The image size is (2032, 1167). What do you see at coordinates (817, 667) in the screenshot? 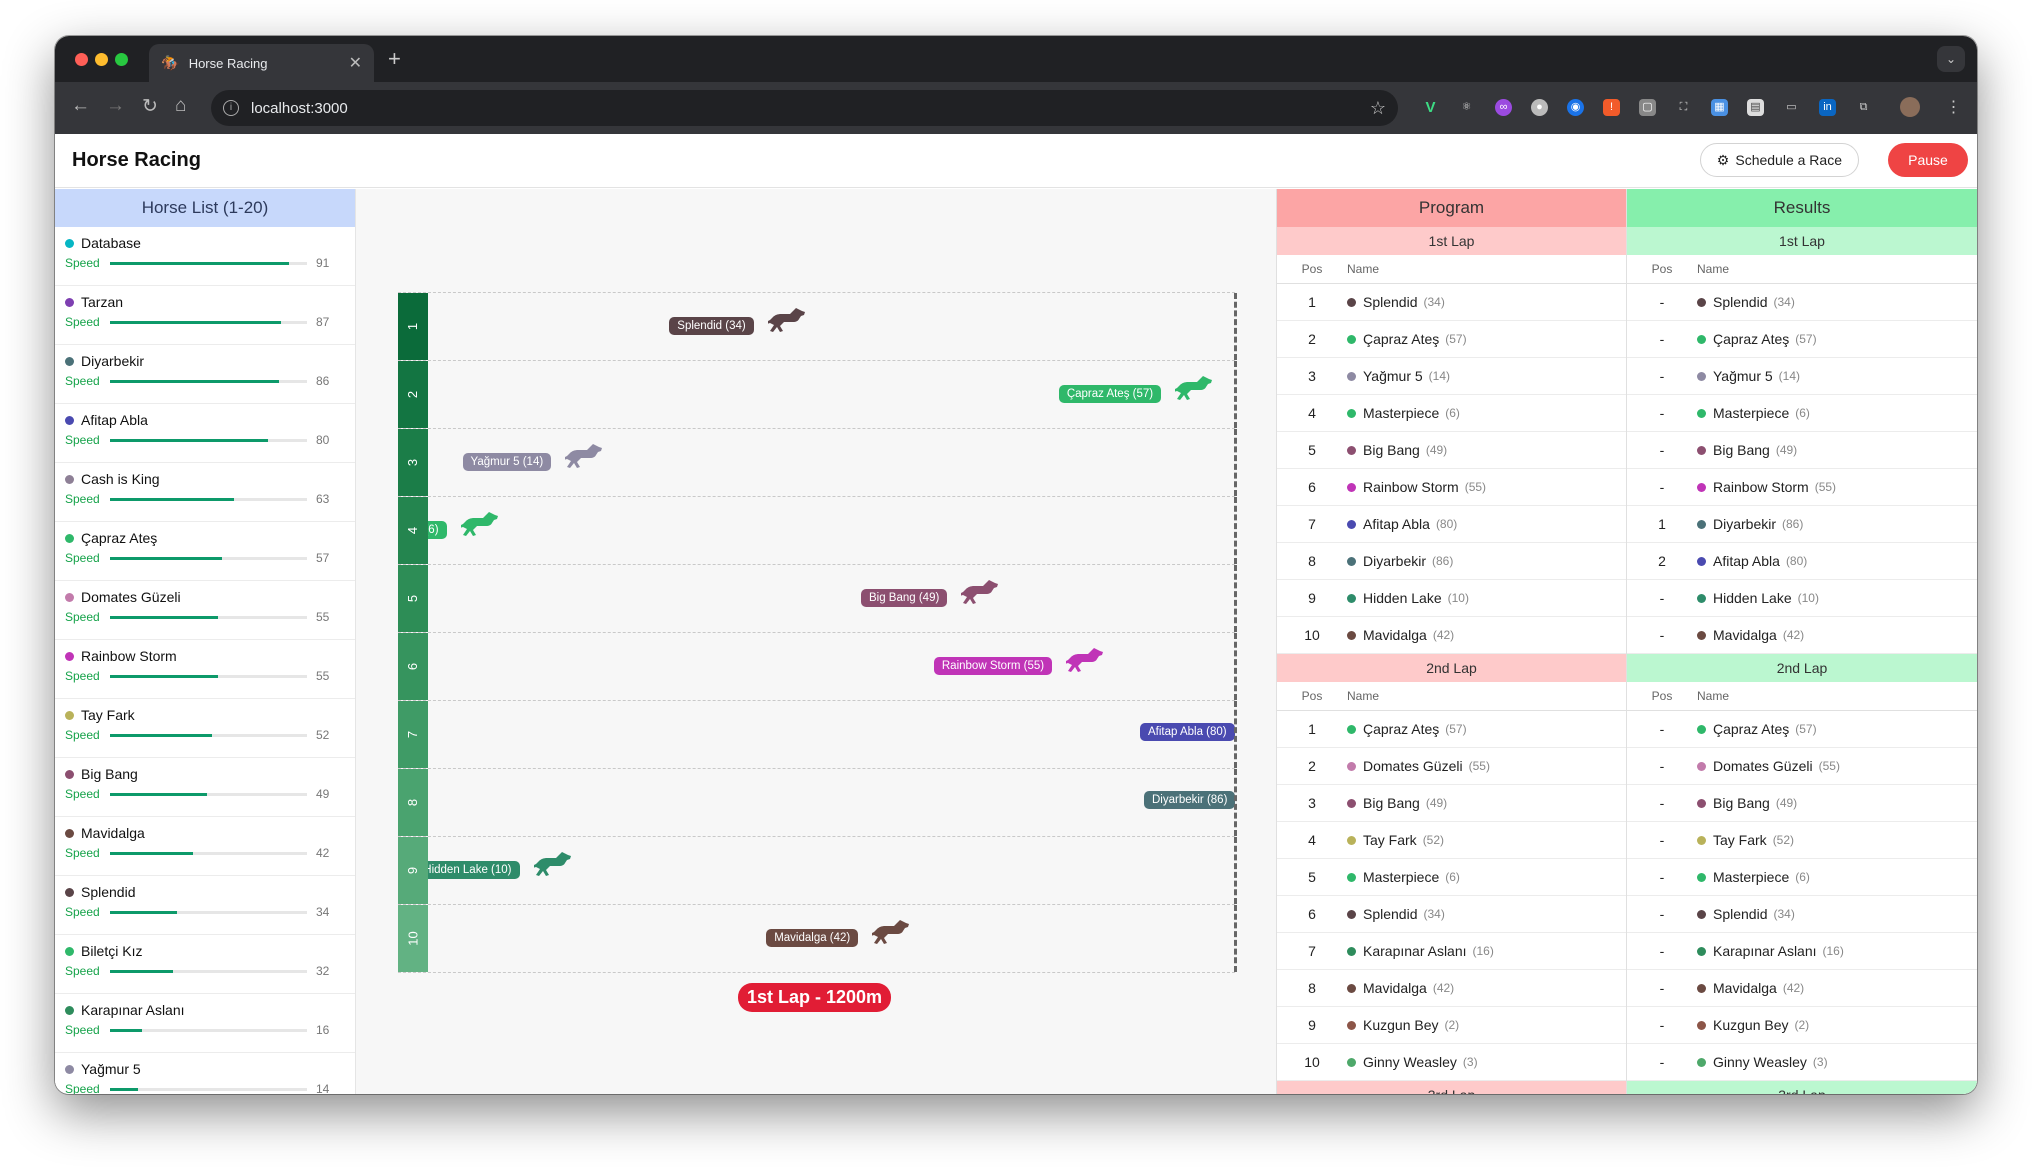
I see `track-lane: 6 Rainbow Storm (55)` at bounding box center [817, 667].